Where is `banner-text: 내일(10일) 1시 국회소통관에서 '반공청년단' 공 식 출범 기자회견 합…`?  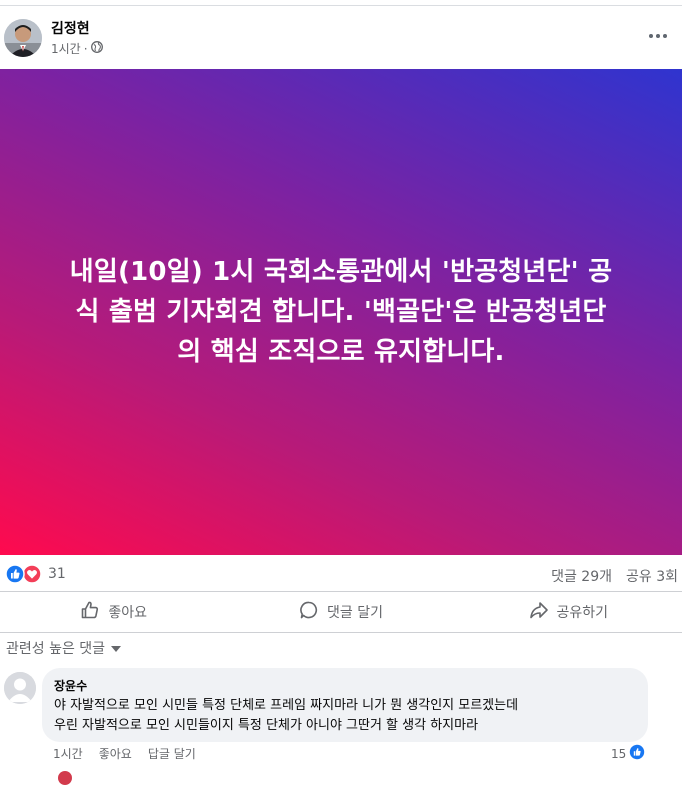 banner-text: 내일(10일) 1시 국회소통관에서 '반공청년단' 공 식 출범 기자회견 합… is located at coordinates (341, 312).